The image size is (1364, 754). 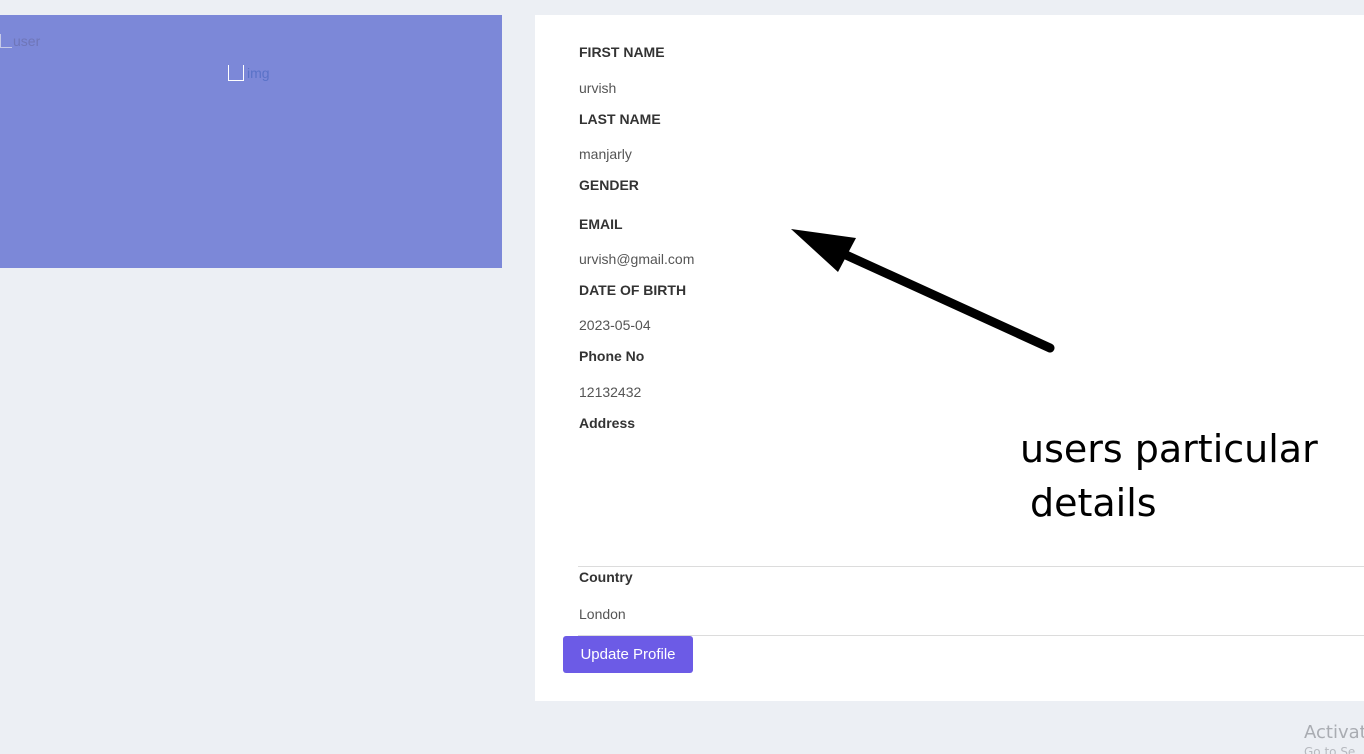 What do you see at coordinates (1093, 503) in the screenshot?
I see `annotation-line-2: details` at bounding box center [1093, 503].